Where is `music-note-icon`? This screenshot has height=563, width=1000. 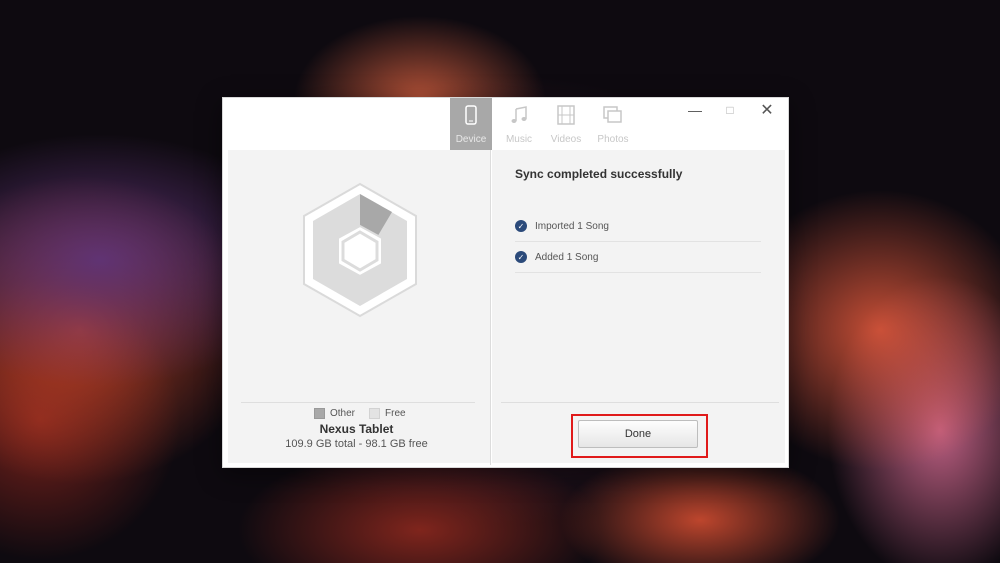 music-note-icon is located at coordinates (519, 115).